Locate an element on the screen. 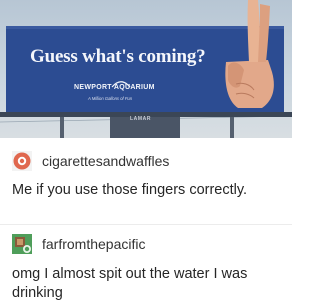  username: farfromthepacific is located at coordinates (93, 244).